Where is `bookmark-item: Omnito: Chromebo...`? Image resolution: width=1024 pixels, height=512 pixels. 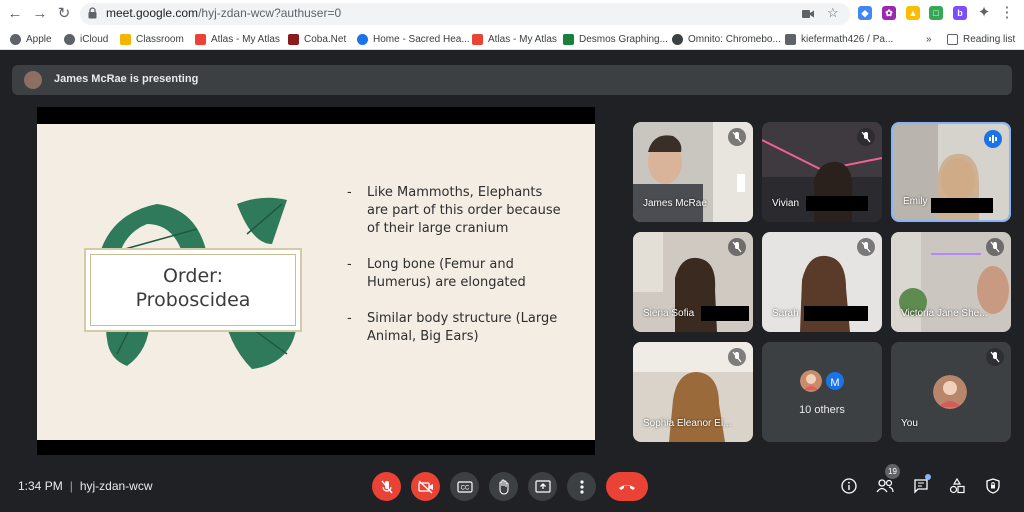 bookmark-item: Omnito: Chromebo... is located at coordinates (726, 39).